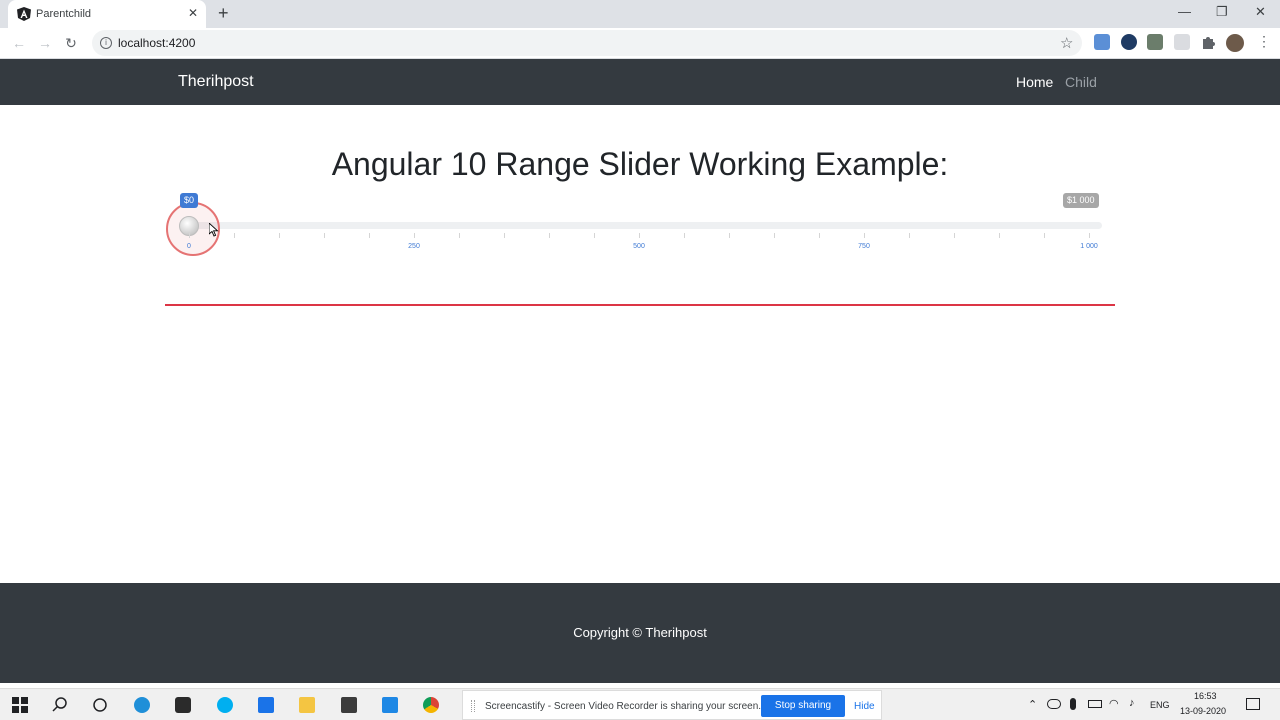 The height and width of the screenshot is (720, 1280). What do you see at coordinates (1081, 82) in the screenshot?
I see `nav-link-child: Child` at bounding box center [1081, 82].